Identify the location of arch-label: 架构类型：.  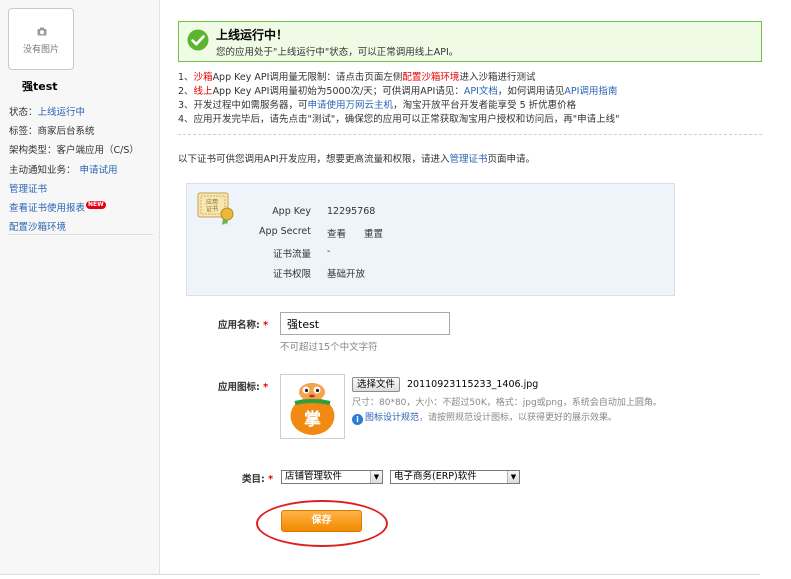
(33, 150).